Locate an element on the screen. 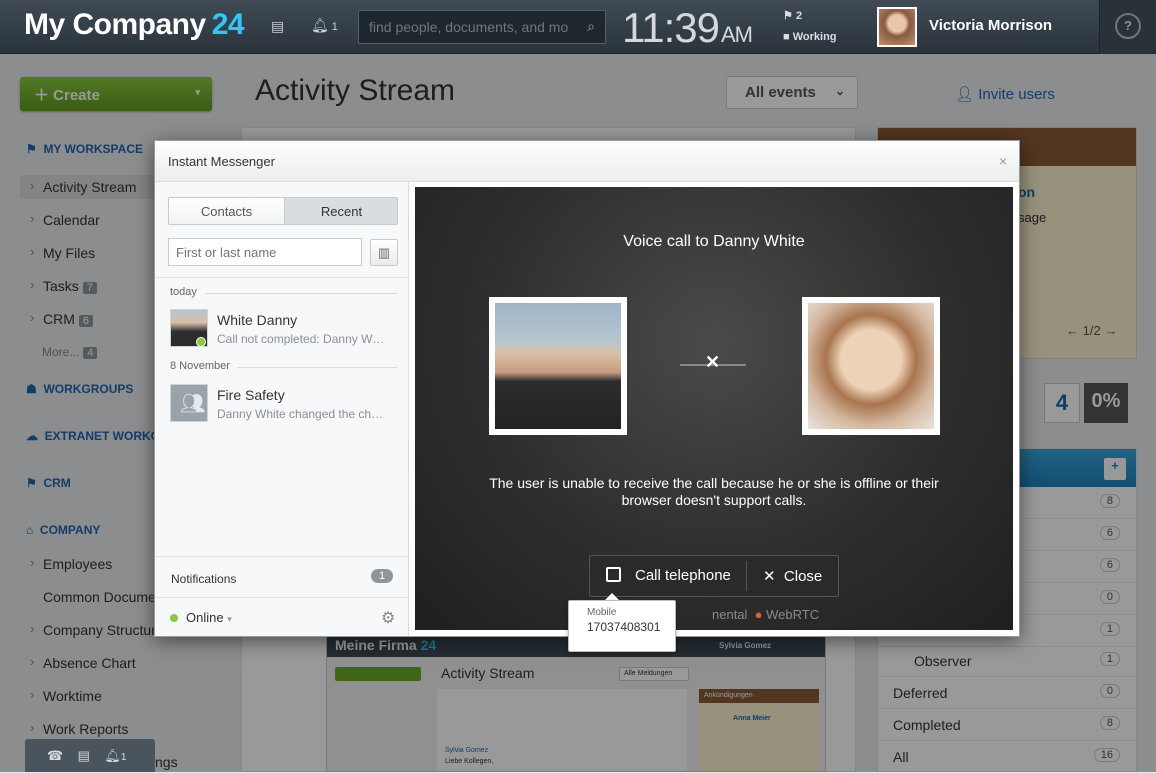 The height and width of the screenshot is (773, 1156). tab-contacts: Contacts is located at coordinates (226, 211).